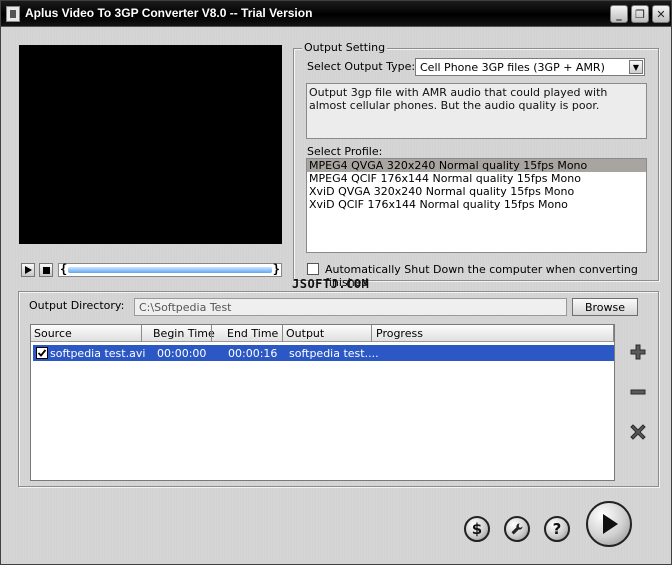 The height and width of the screenshot is (565, 672). I want to click on play-button, so click(28, 270).